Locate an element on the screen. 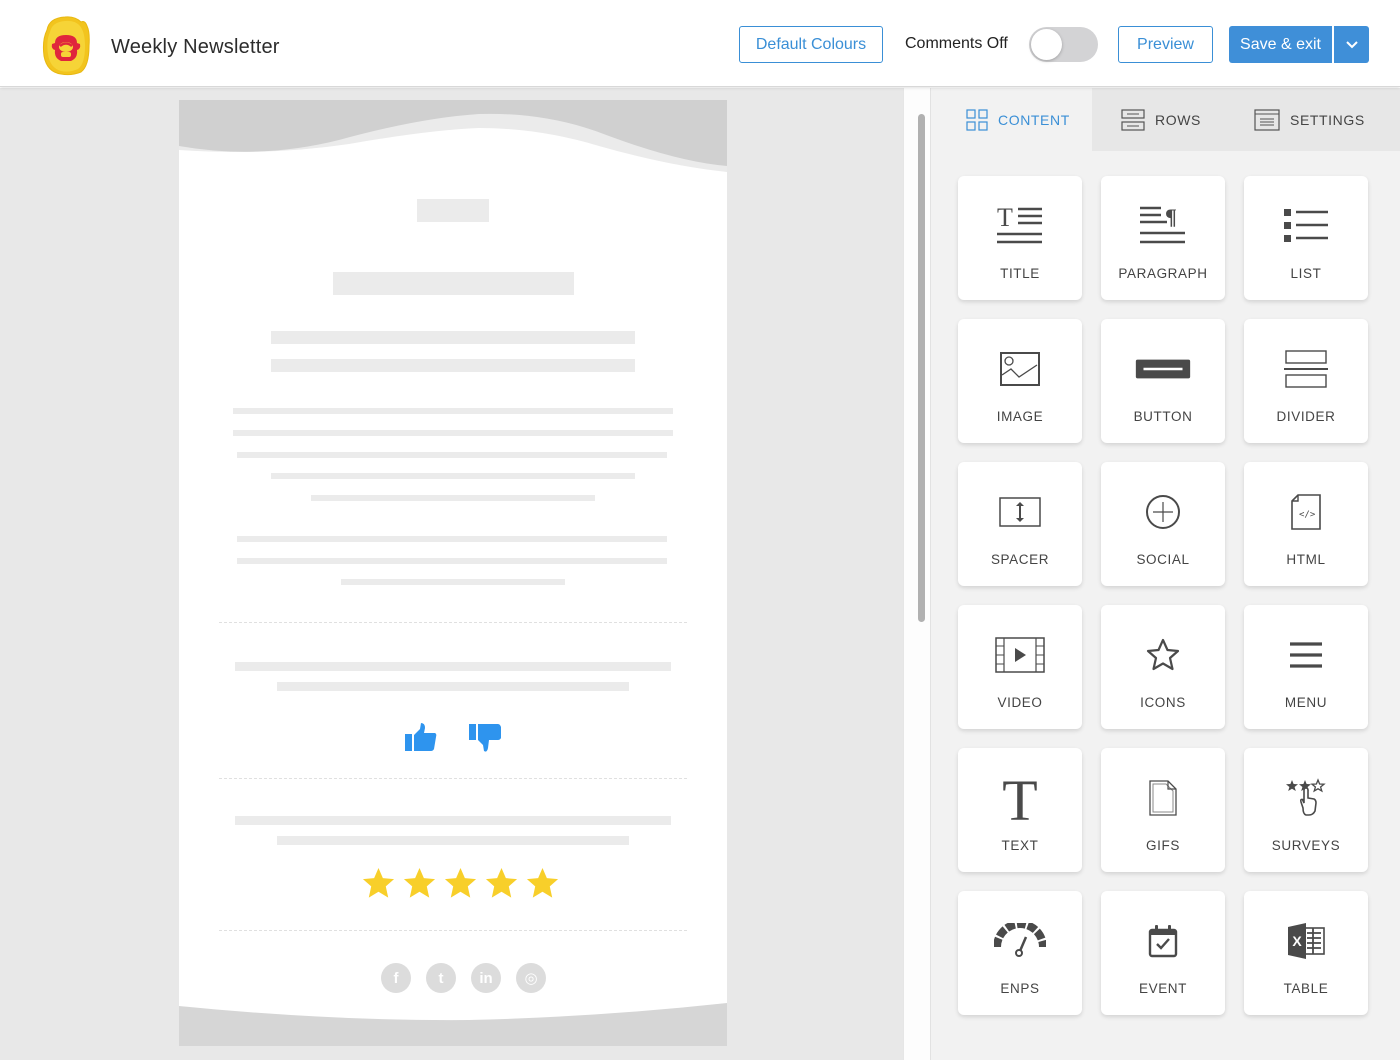  block-label: MENU is located at coordinates (1306, 702).